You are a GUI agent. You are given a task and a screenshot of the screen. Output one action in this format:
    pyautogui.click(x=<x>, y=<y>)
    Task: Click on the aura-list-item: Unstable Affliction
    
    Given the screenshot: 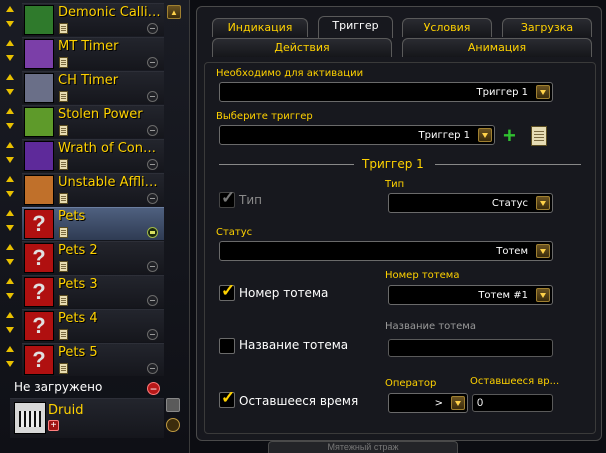 What is the action you would take?
    pyautogui.click(x=93, y=189)
    